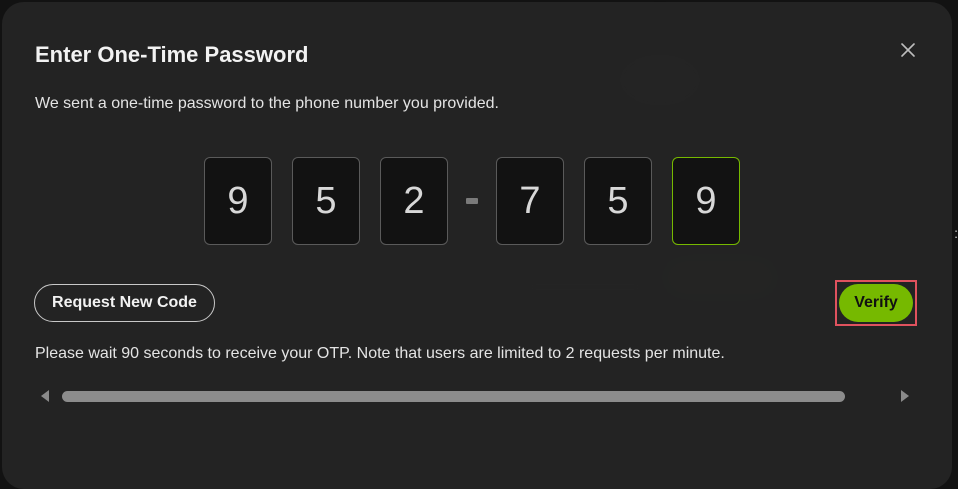 This screenshot has height=489, width=958. What do you see at coordinates (905, 396) in the screenshot?
I see `scroll-right-arrow` at bounding box center [905, 396].